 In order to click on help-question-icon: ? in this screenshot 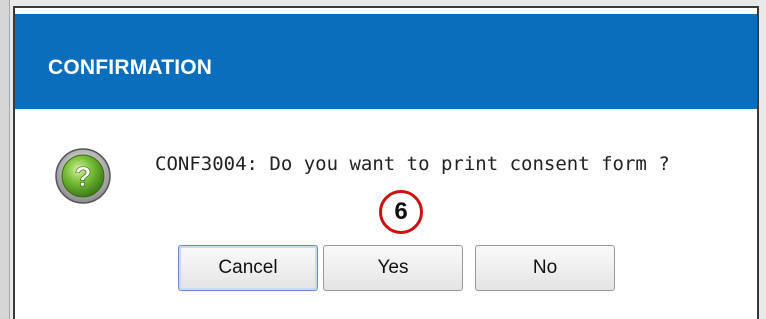, I will do `click(83, 176)`.